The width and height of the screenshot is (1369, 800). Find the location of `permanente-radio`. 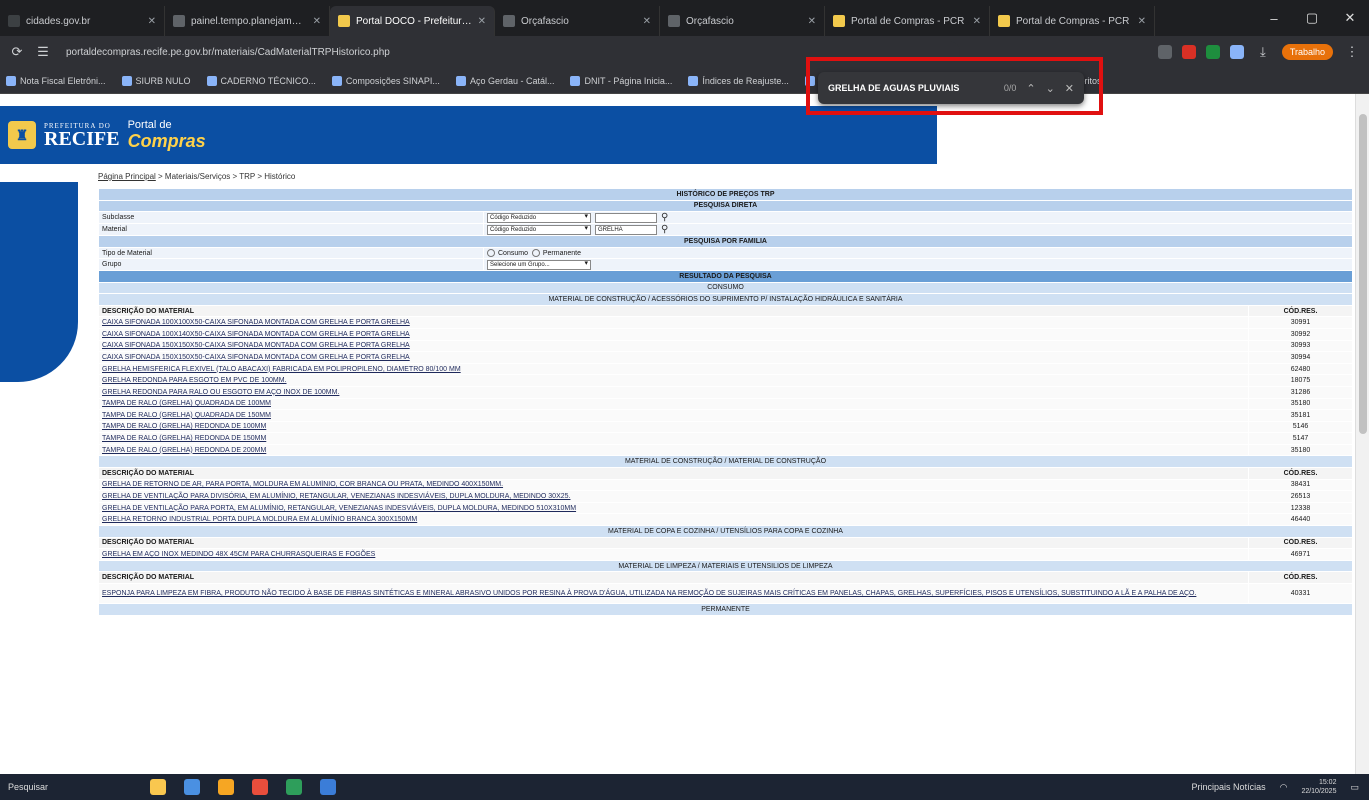

permanente-radio is located at coordinates (535, 253).